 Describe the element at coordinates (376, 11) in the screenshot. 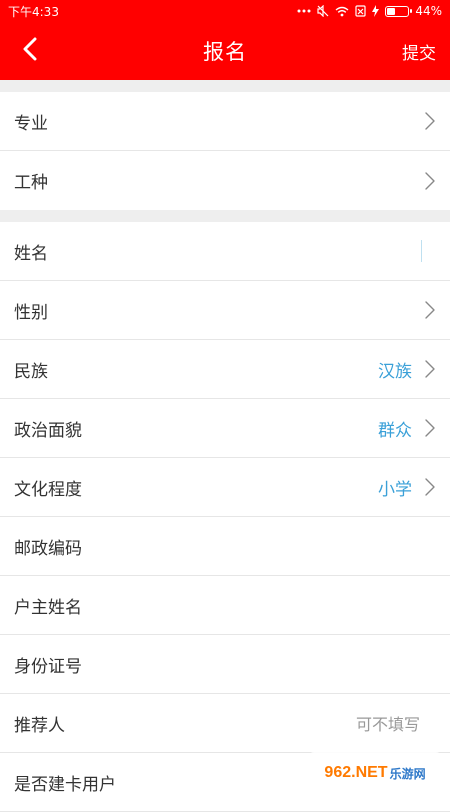

I see `charging-icon` at that location.